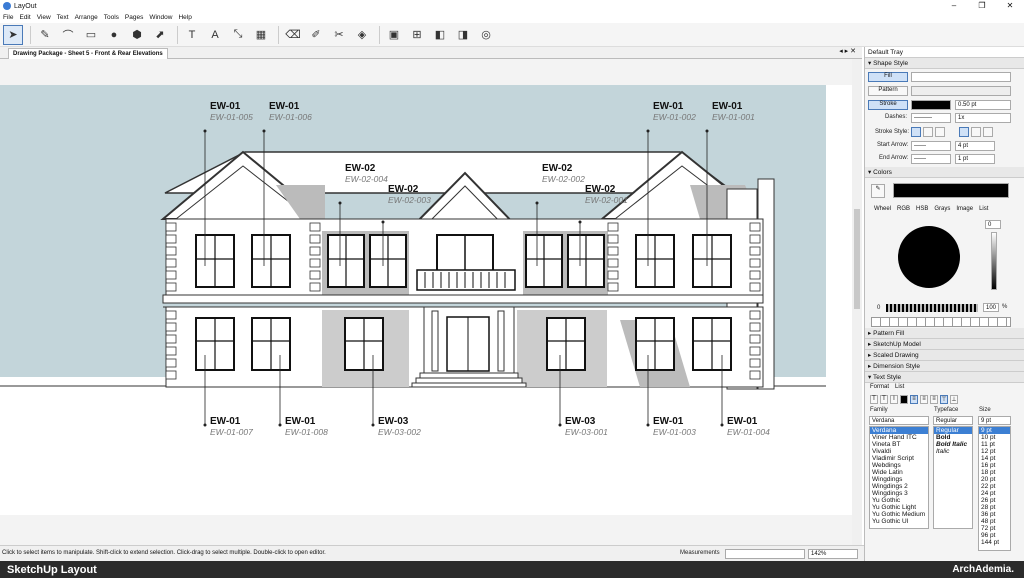 The height and width of the screenshot is (578, 1024). What do you see at coordinates (940, 132) in the screenshot?
I see `cap-square-icon` at bounding box center [940, 132].